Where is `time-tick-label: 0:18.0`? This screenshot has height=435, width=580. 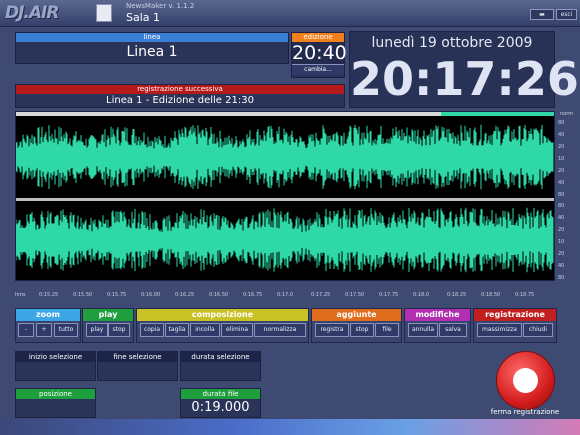
time-tick-label: 0:18.0 is located at coordinates (421, 295).